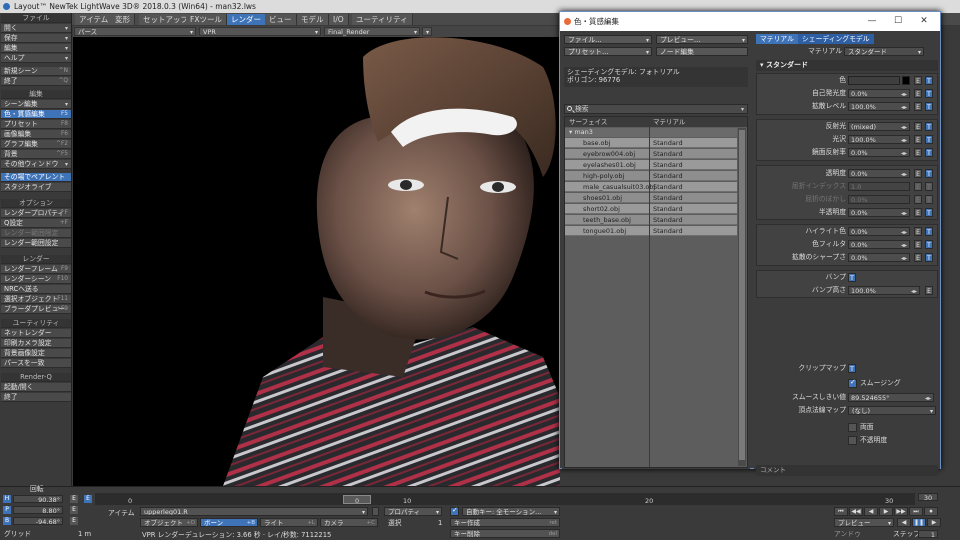 The image size is (960, 540). Describe the element at coordinates (88, 499) in the screenshot. I see `timeline-e-button: E` at that location.